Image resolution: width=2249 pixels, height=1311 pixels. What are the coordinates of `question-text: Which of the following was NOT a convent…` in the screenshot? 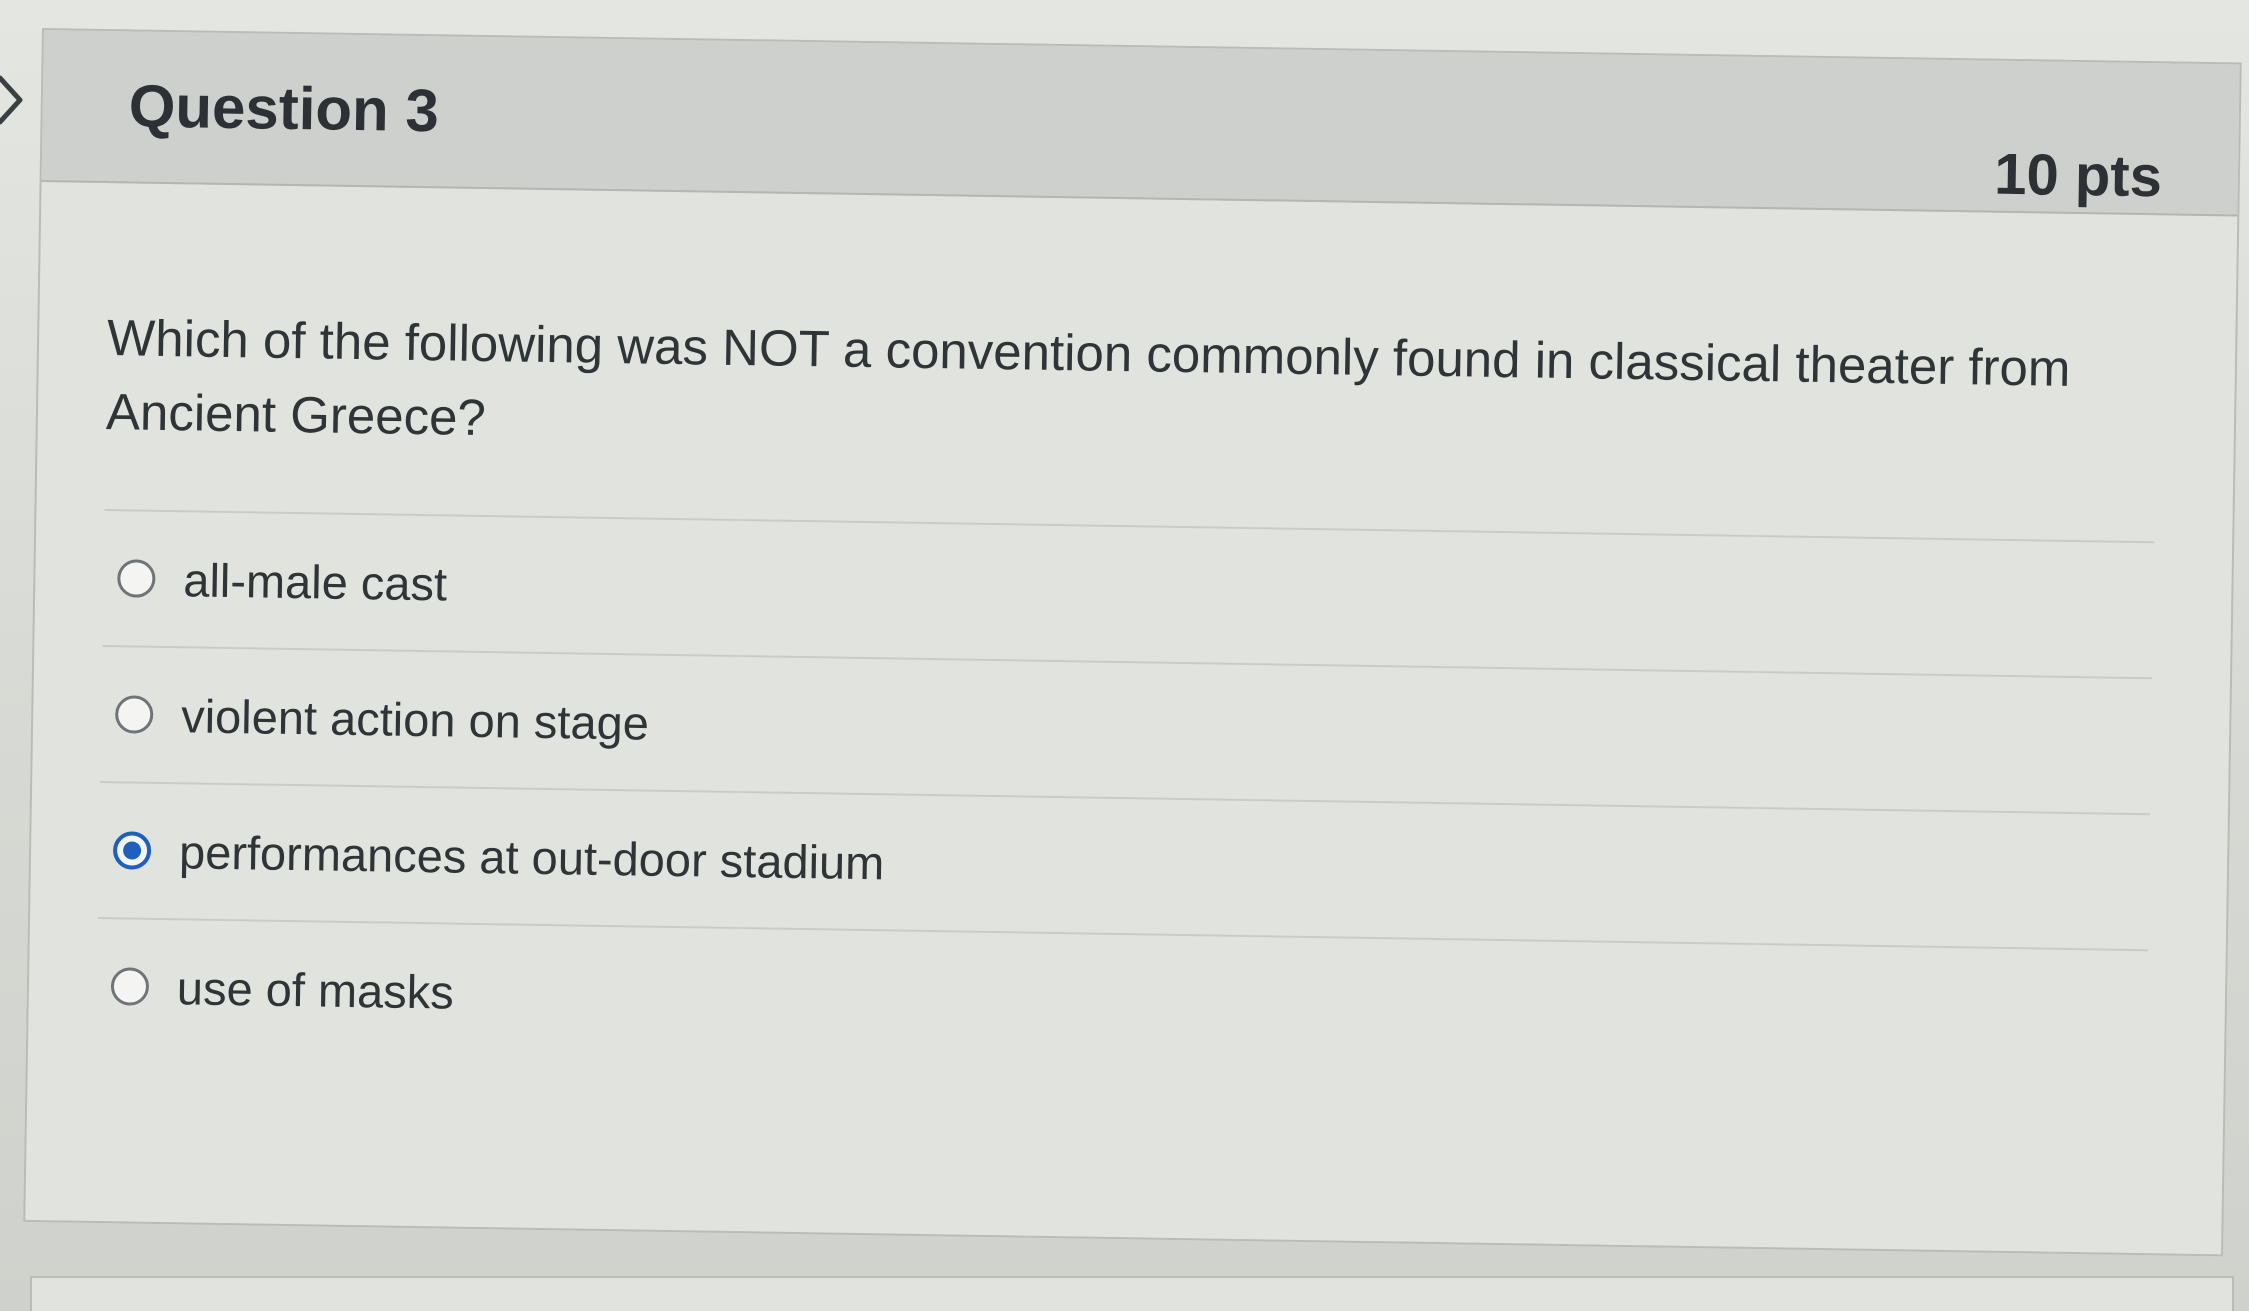 It's located at (1088, 378).